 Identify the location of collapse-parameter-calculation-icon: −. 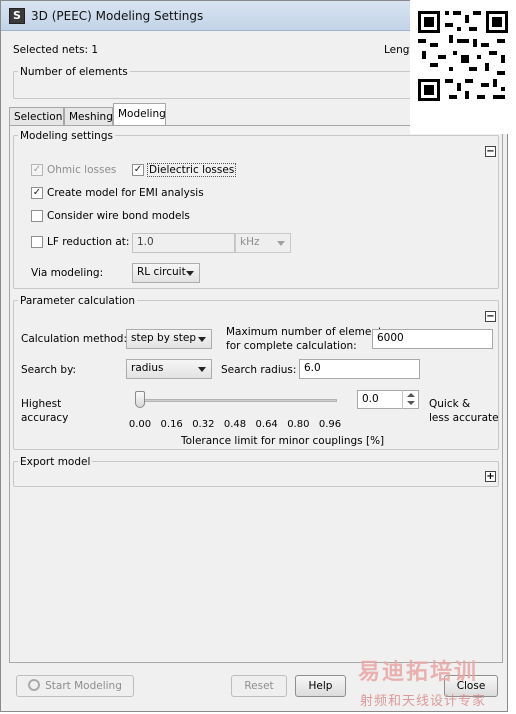
(490, 316).